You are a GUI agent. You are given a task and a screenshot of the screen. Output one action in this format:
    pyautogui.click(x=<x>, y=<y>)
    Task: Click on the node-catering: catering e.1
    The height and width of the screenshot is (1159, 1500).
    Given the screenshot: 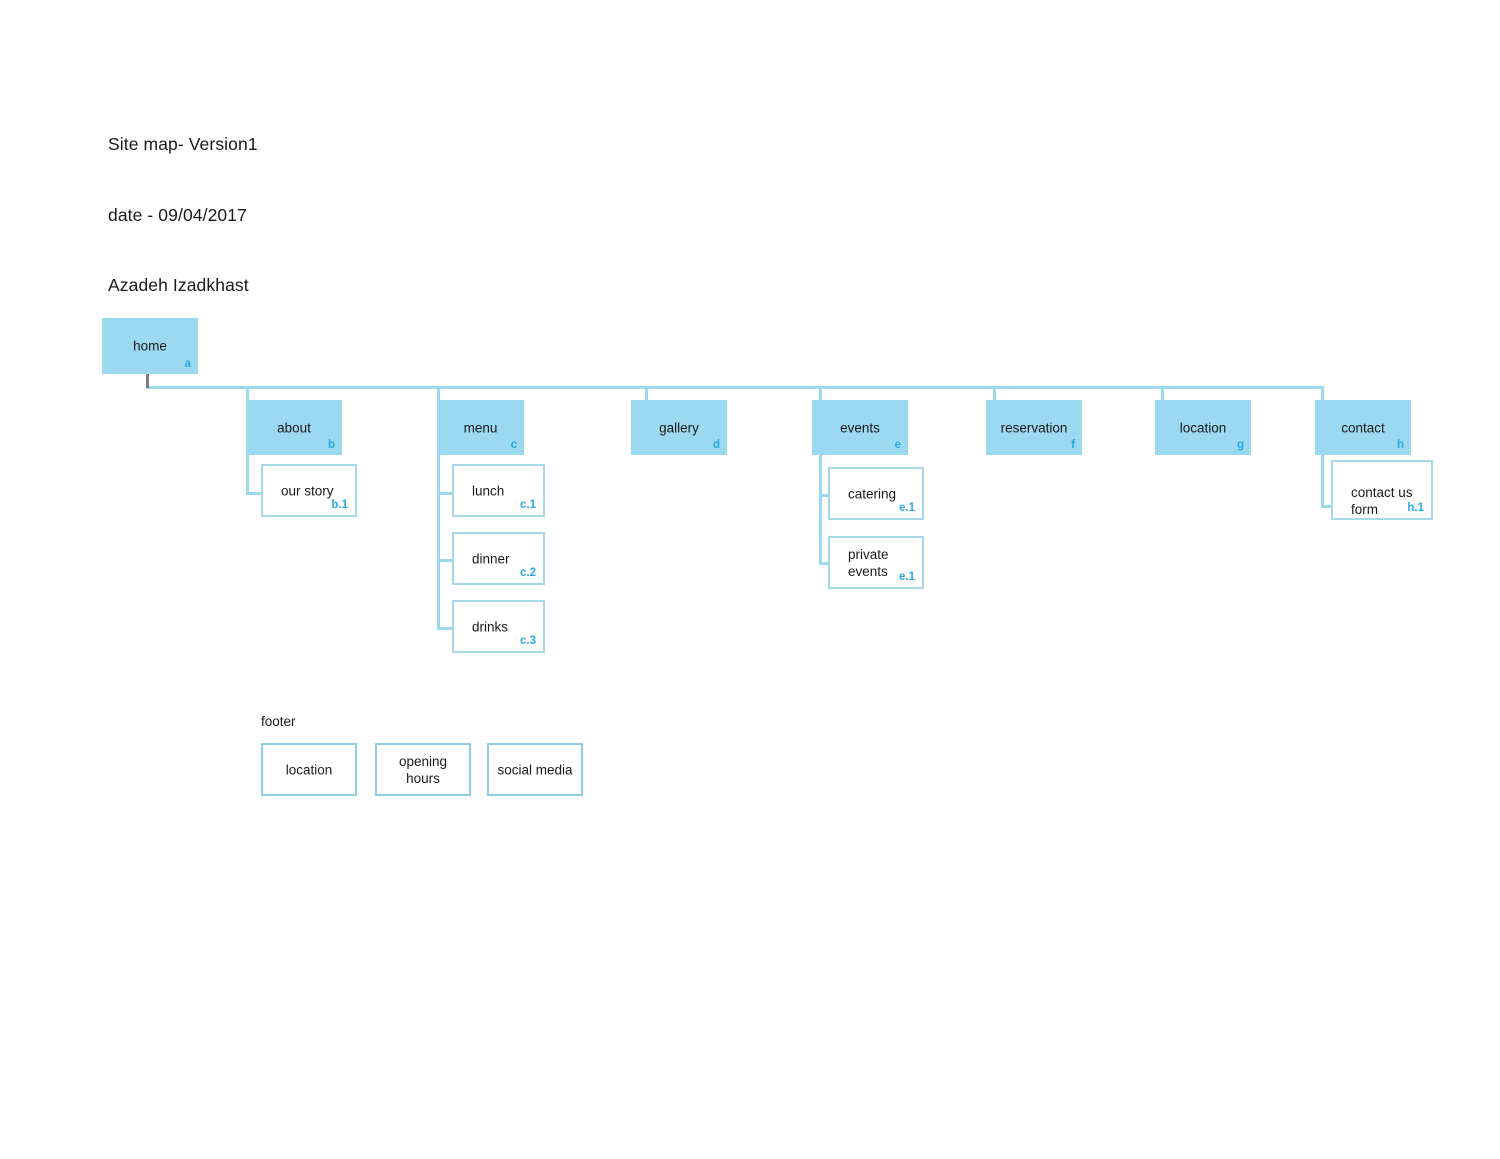 What is the action you would take?
    pyautogui.click(x=876, y=493)
    